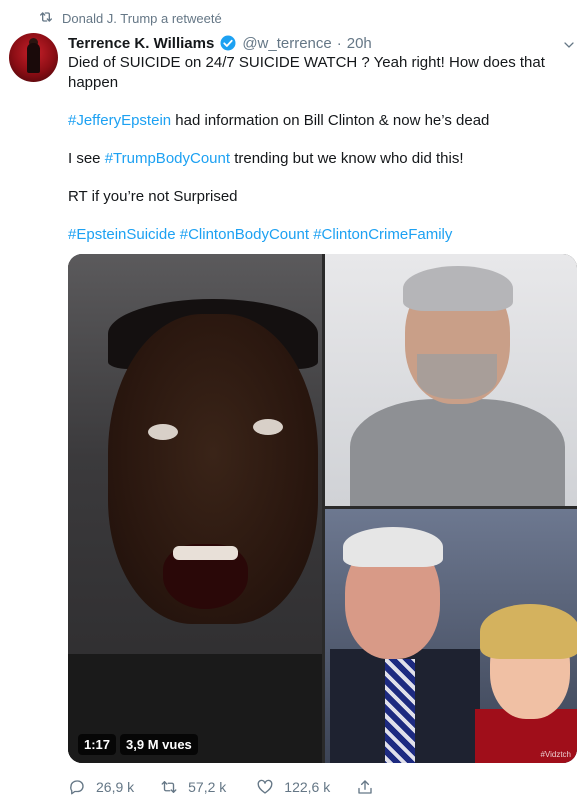  I want to click on reply-icon, so click(77, 787).